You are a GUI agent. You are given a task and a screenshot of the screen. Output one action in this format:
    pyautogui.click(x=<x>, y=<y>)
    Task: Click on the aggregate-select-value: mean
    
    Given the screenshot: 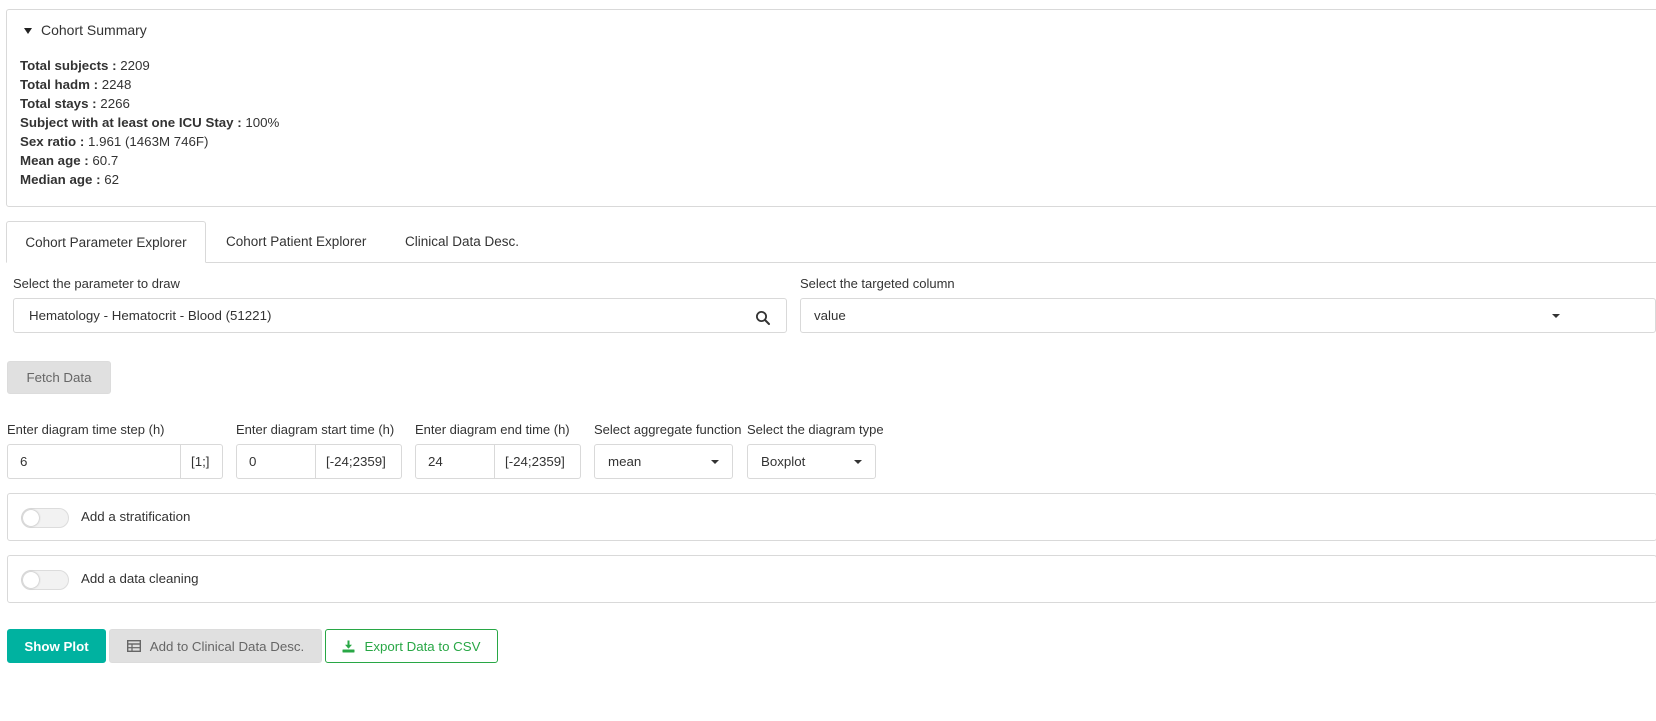 What is the action you would take?
    pyautogui.click(x=625, y=461)
    